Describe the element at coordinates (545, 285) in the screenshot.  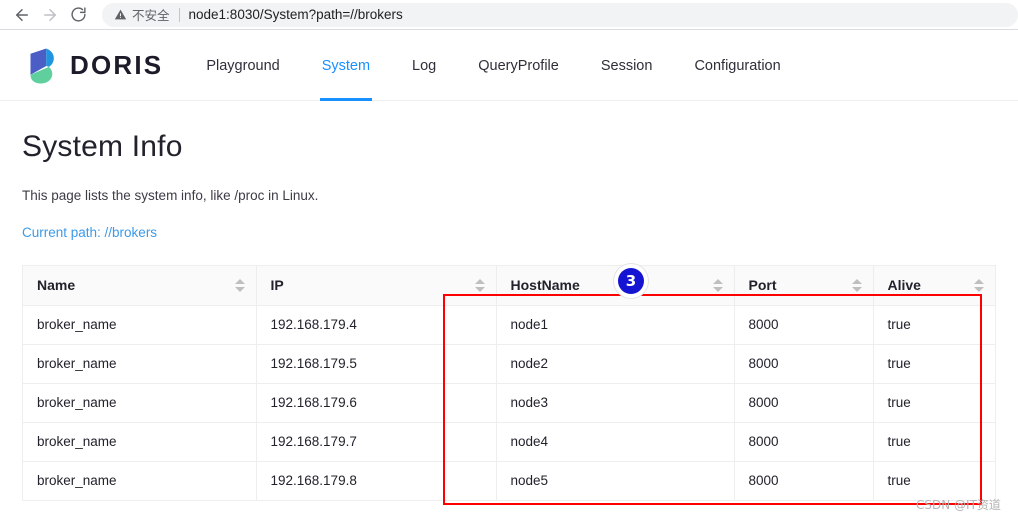
I see `column-label: HostName` at that location.